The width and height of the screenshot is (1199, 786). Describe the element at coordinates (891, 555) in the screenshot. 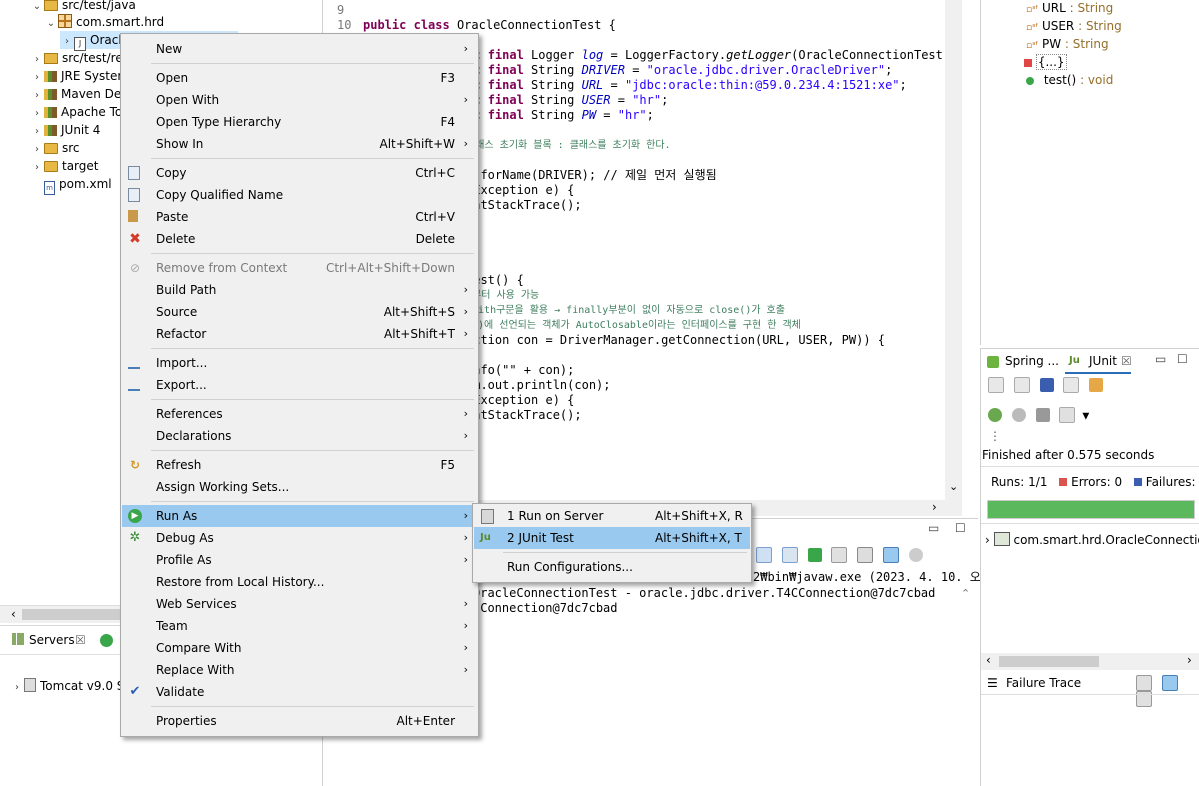

I see `show-console-icon` at that location.